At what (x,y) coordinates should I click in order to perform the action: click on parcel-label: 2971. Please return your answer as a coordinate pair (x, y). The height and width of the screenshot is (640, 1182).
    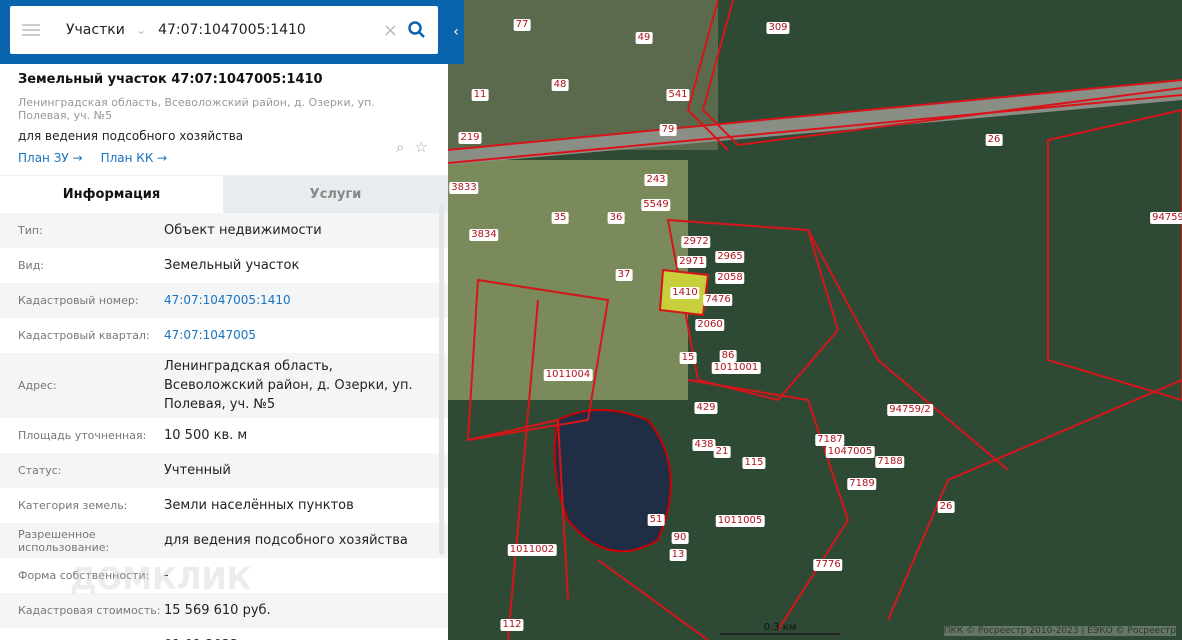
    Looking at the image, I should click on (692, 262).